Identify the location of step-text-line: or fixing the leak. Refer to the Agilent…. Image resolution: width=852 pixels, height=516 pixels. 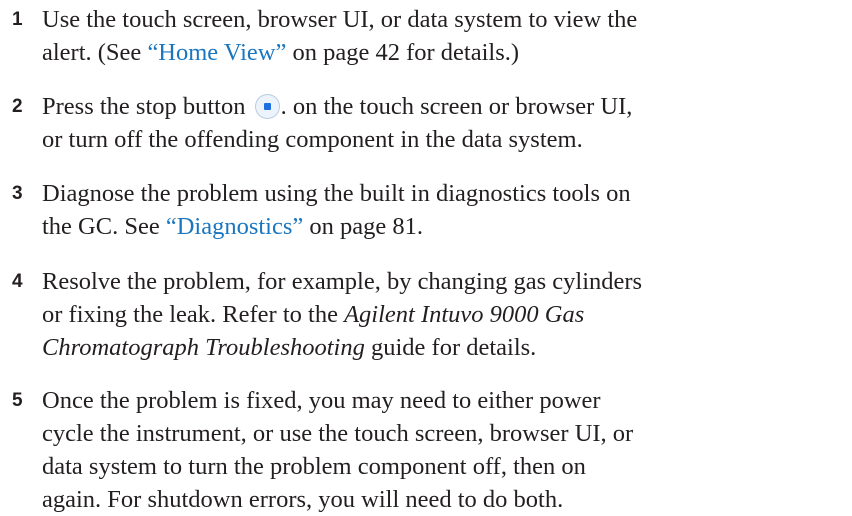
(444, 314).